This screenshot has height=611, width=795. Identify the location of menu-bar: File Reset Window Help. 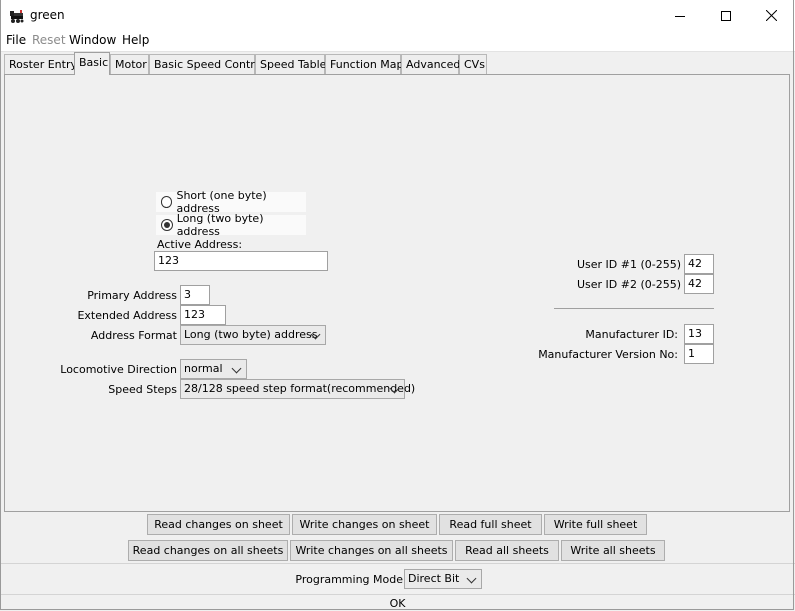
(397, 41).